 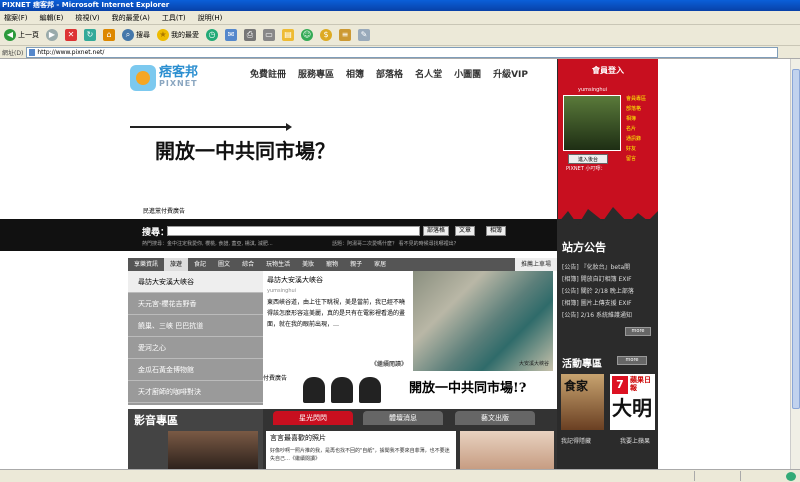 I want to click on forward-arrow-icon: ▶, so click(x=52, y=35).